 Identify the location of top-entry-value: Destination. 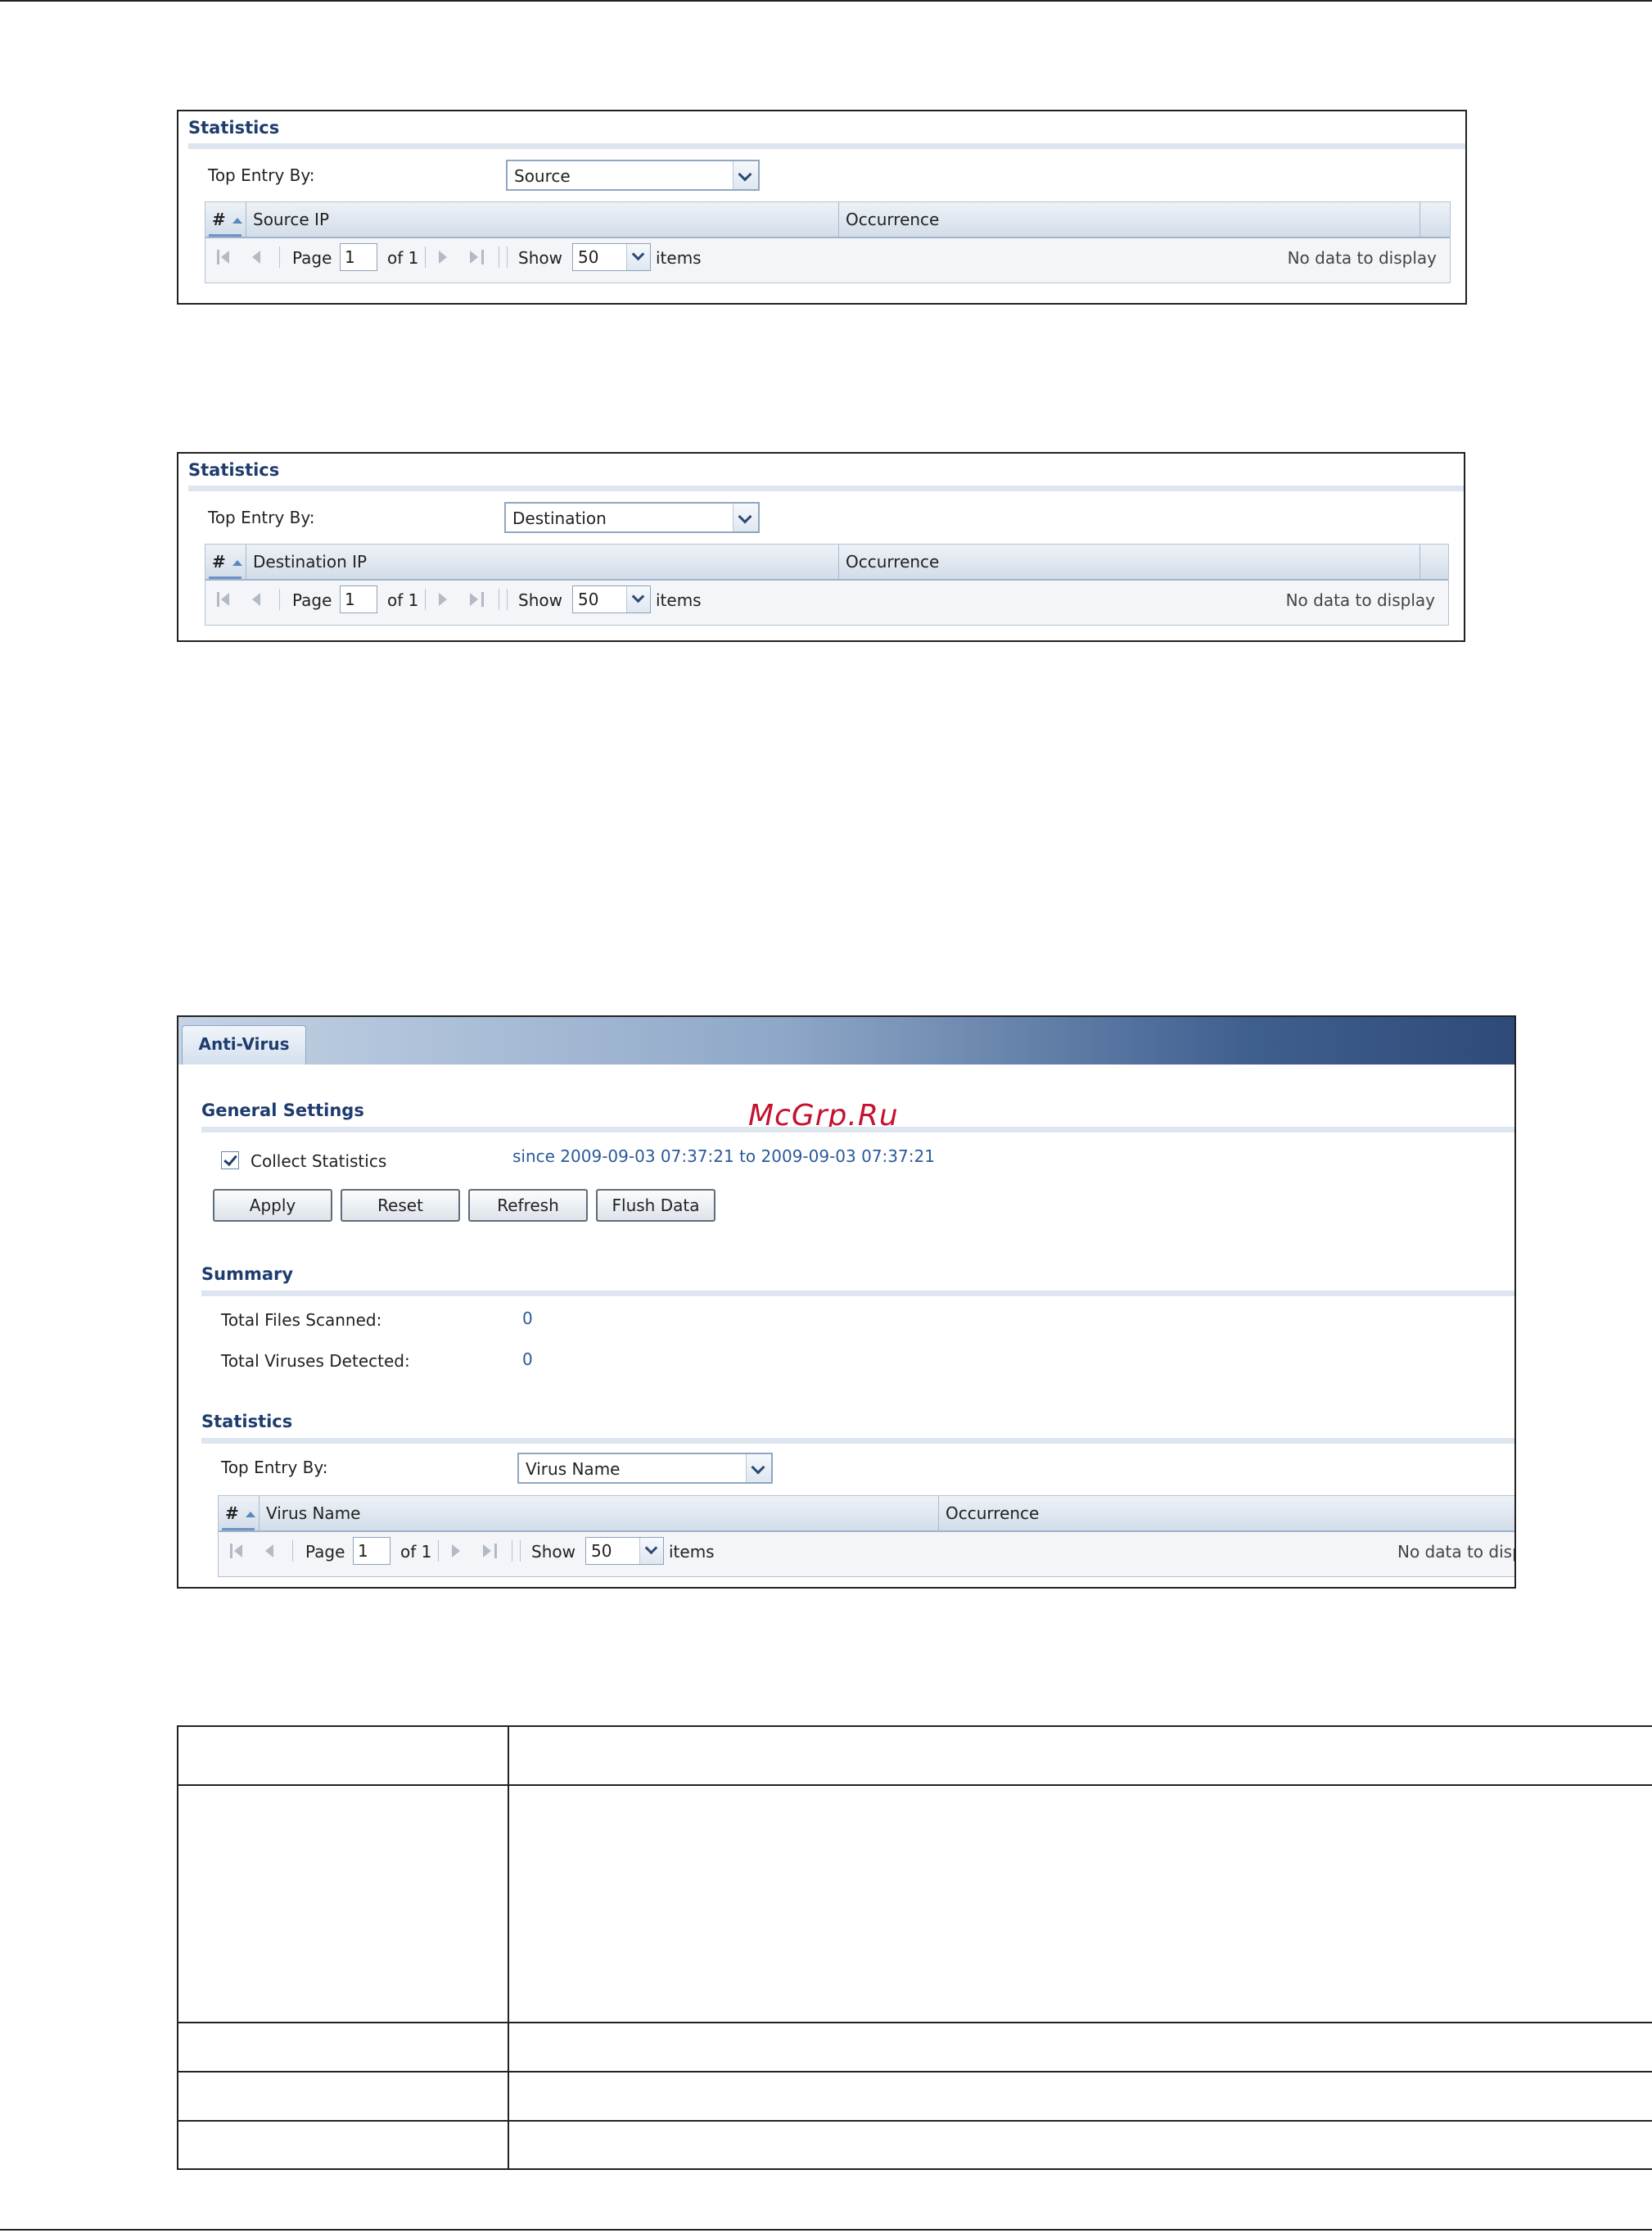
(559, 519).